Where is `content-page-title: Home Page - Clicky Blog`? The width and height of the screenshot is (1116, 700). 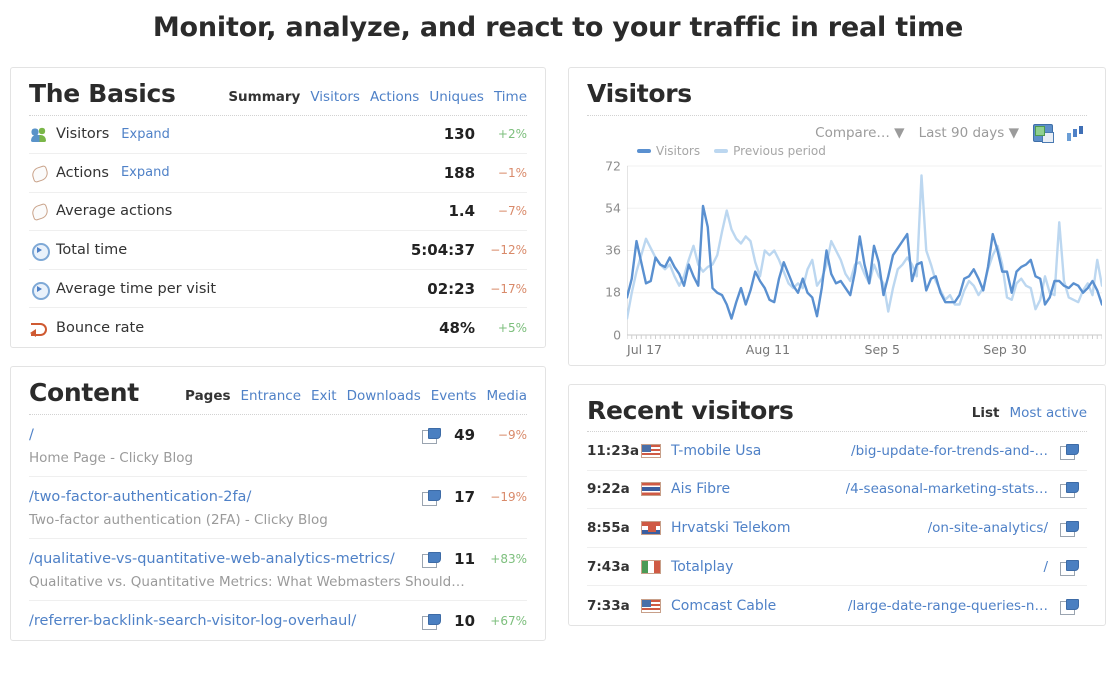
content-page-title: Home Page - Clicky Blog is located at coordinates (111, 457).